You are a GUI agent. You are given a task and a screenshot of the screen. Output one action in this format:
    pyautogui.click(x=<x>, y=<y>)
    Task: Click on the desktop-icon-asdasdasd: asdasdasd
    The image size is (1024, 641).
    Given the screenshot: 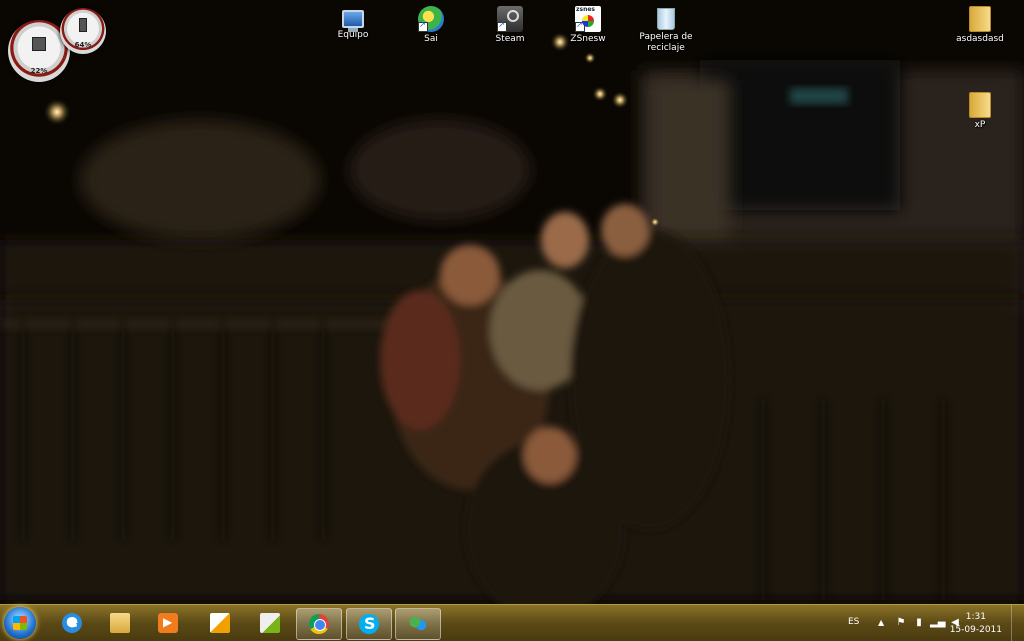 What is the action you would take?
    pyautogui.click(x=980, y=25)
    